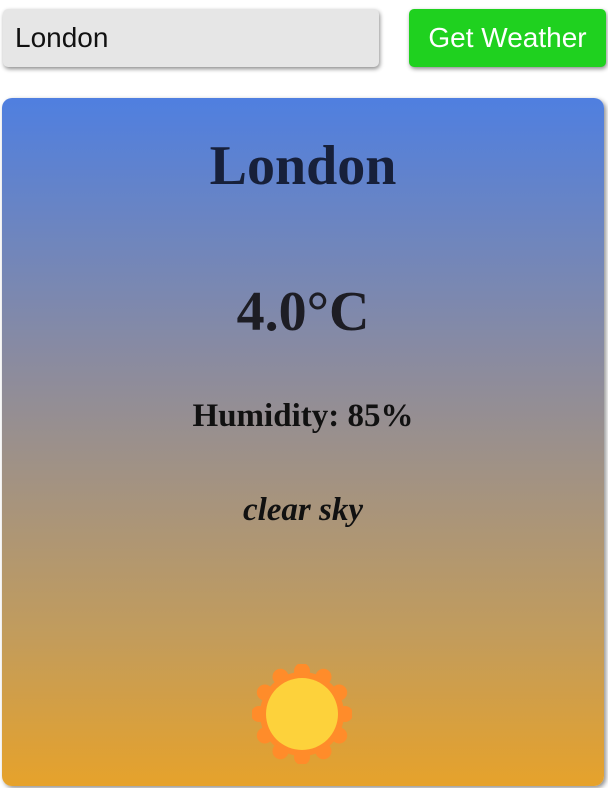 The width and height of the screenshot is (608, 788). What do you see at coordinates (302, 714) in the screenshot?
I see `sun-icon` at bounding box center [302, 714].